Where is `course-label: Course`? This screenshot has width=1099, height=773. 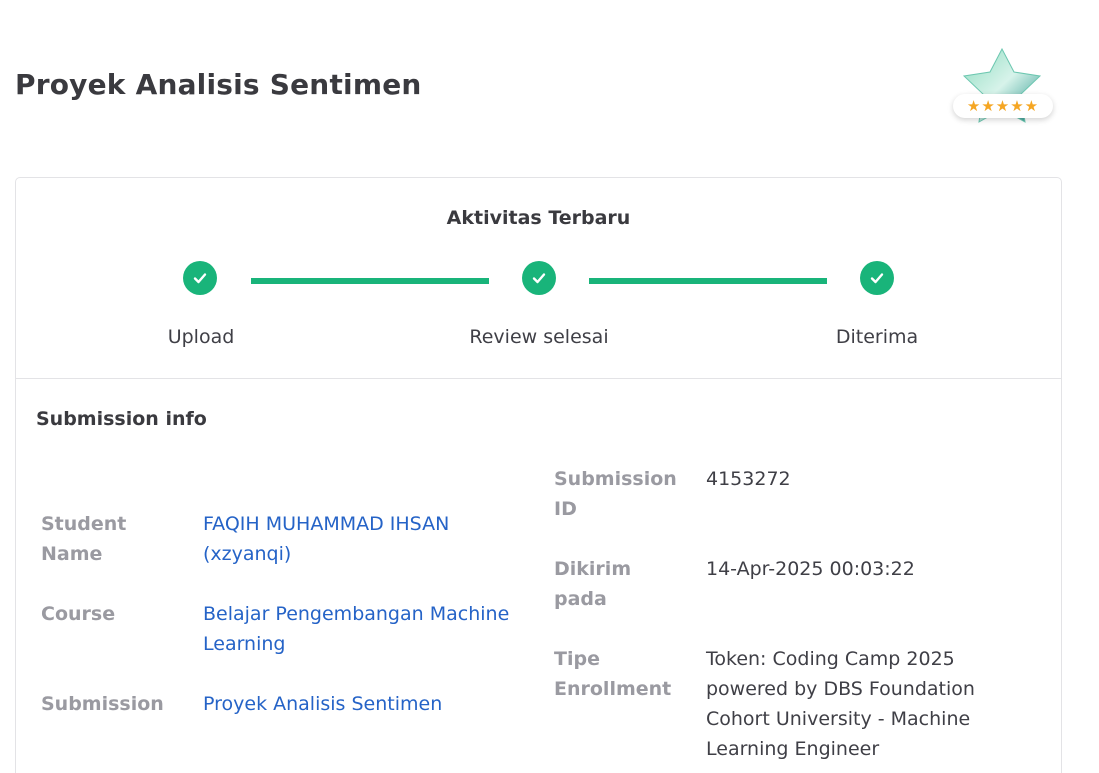 course-label: Course is located at coordinates (78, 614).